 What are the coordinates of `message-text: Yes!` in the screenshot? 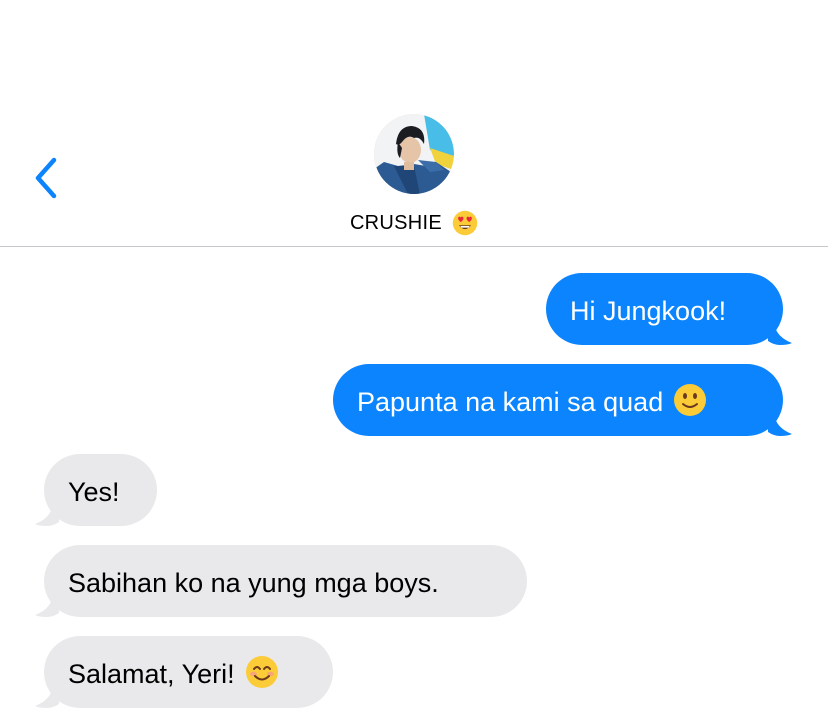 It's located at (94, 491).